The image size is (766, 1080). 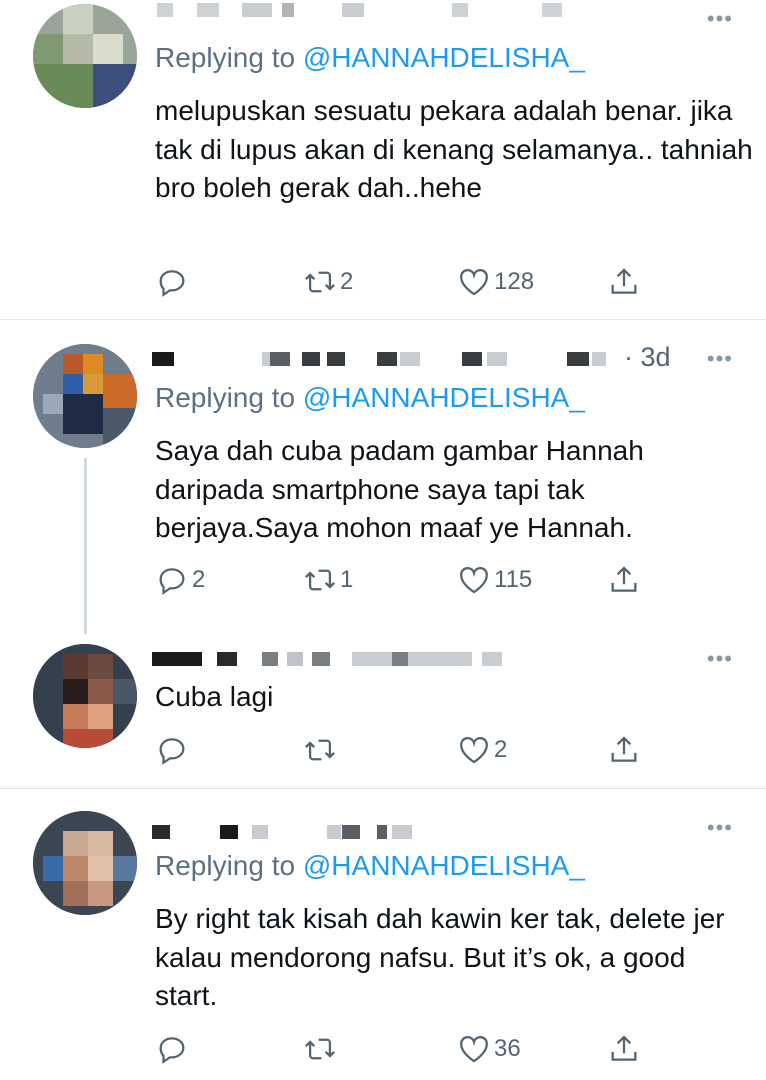 I want to click on like-button: 115, so click(x=494, y=580).